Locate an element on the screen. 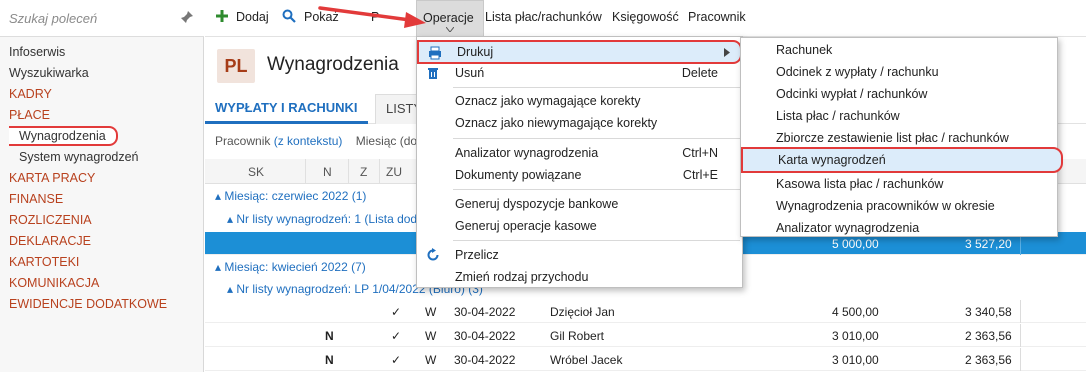  menu-item-oznacz-korekta: Oznacz jako wymagające korekty is located at coordinates (579, 101).